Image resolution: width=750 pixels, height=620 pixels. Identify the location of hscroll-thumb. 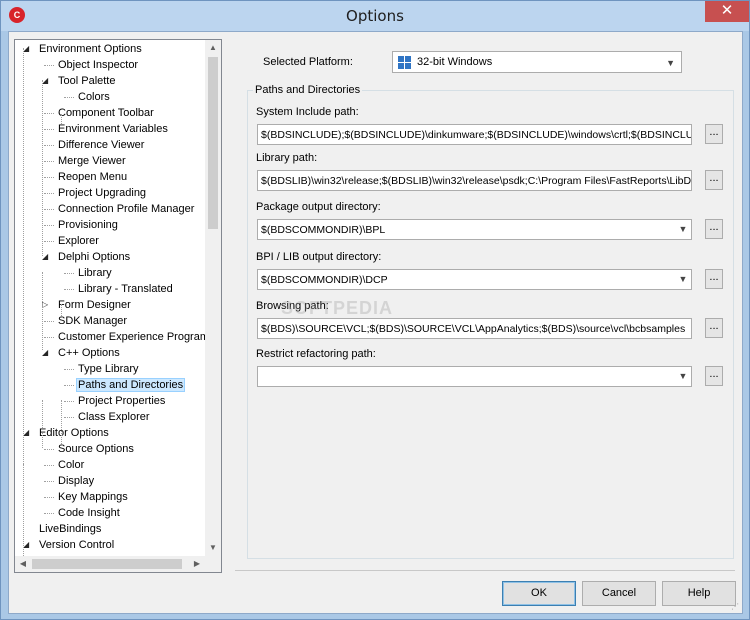
(107, 564).